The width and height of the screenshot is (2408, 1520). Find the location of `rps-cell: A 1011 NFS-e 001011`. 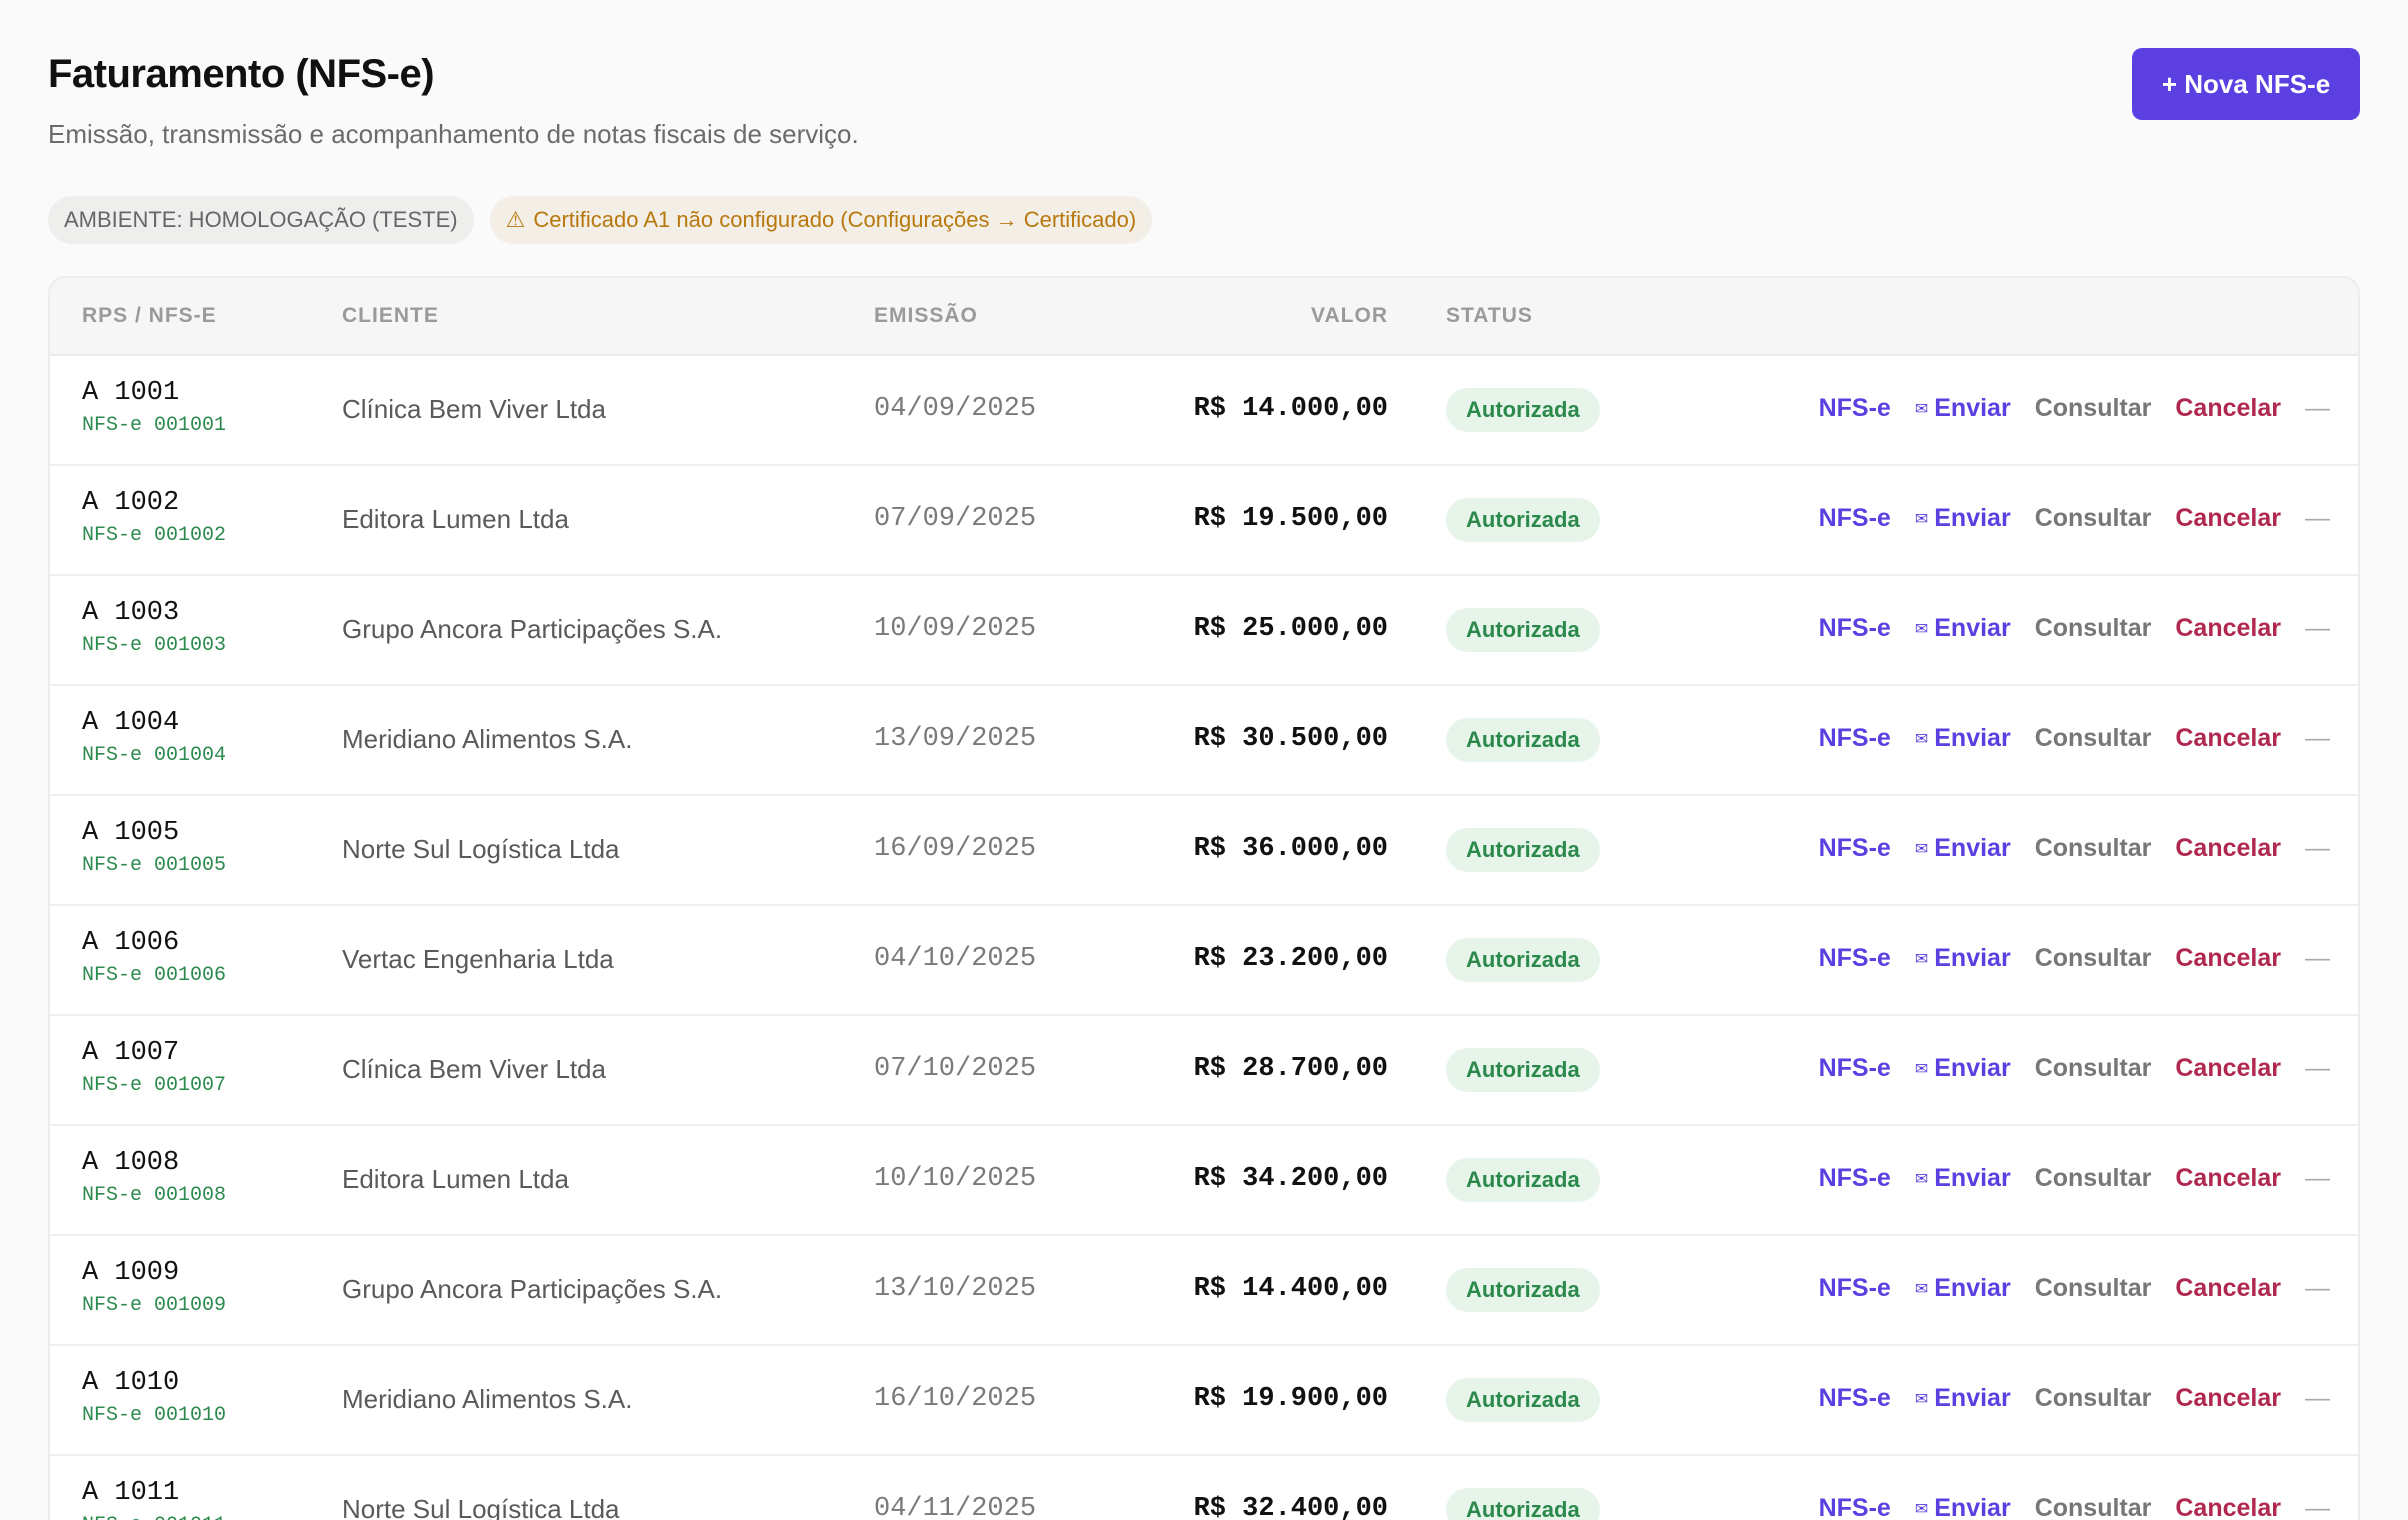

rps-cell: A 1011 NFS-e 001011 is located at coordinates (154, 1499).